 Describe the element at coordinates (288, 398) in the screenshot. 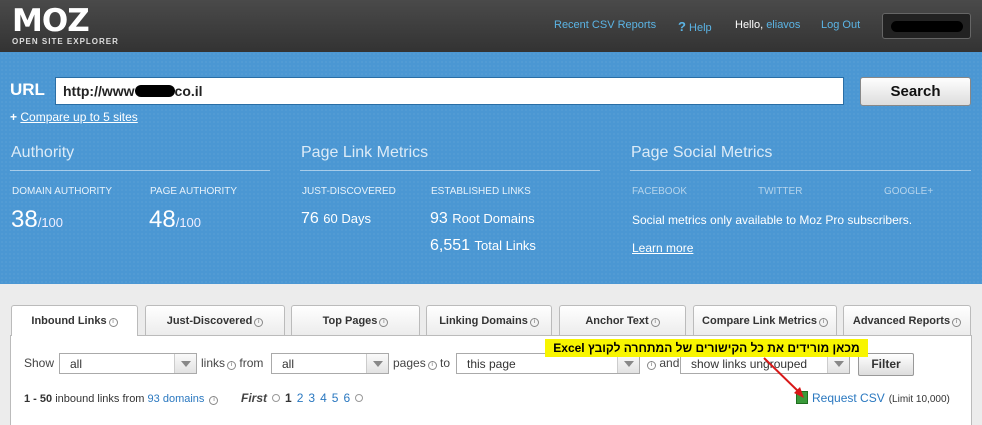

I see `page-link-1: 1` at that location.